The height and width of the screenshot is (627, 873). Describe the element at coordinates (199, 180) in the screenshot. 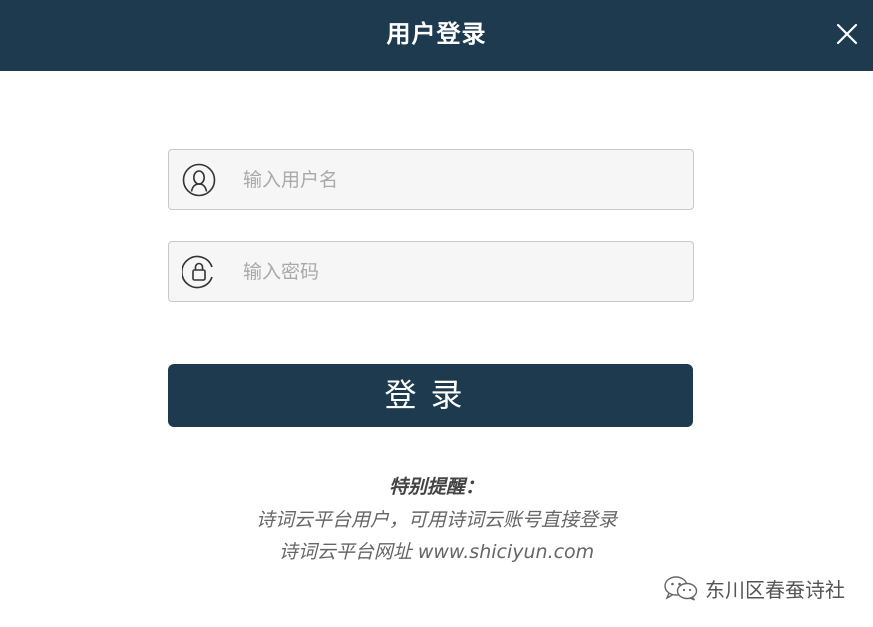

I see `user-icon` at that location.